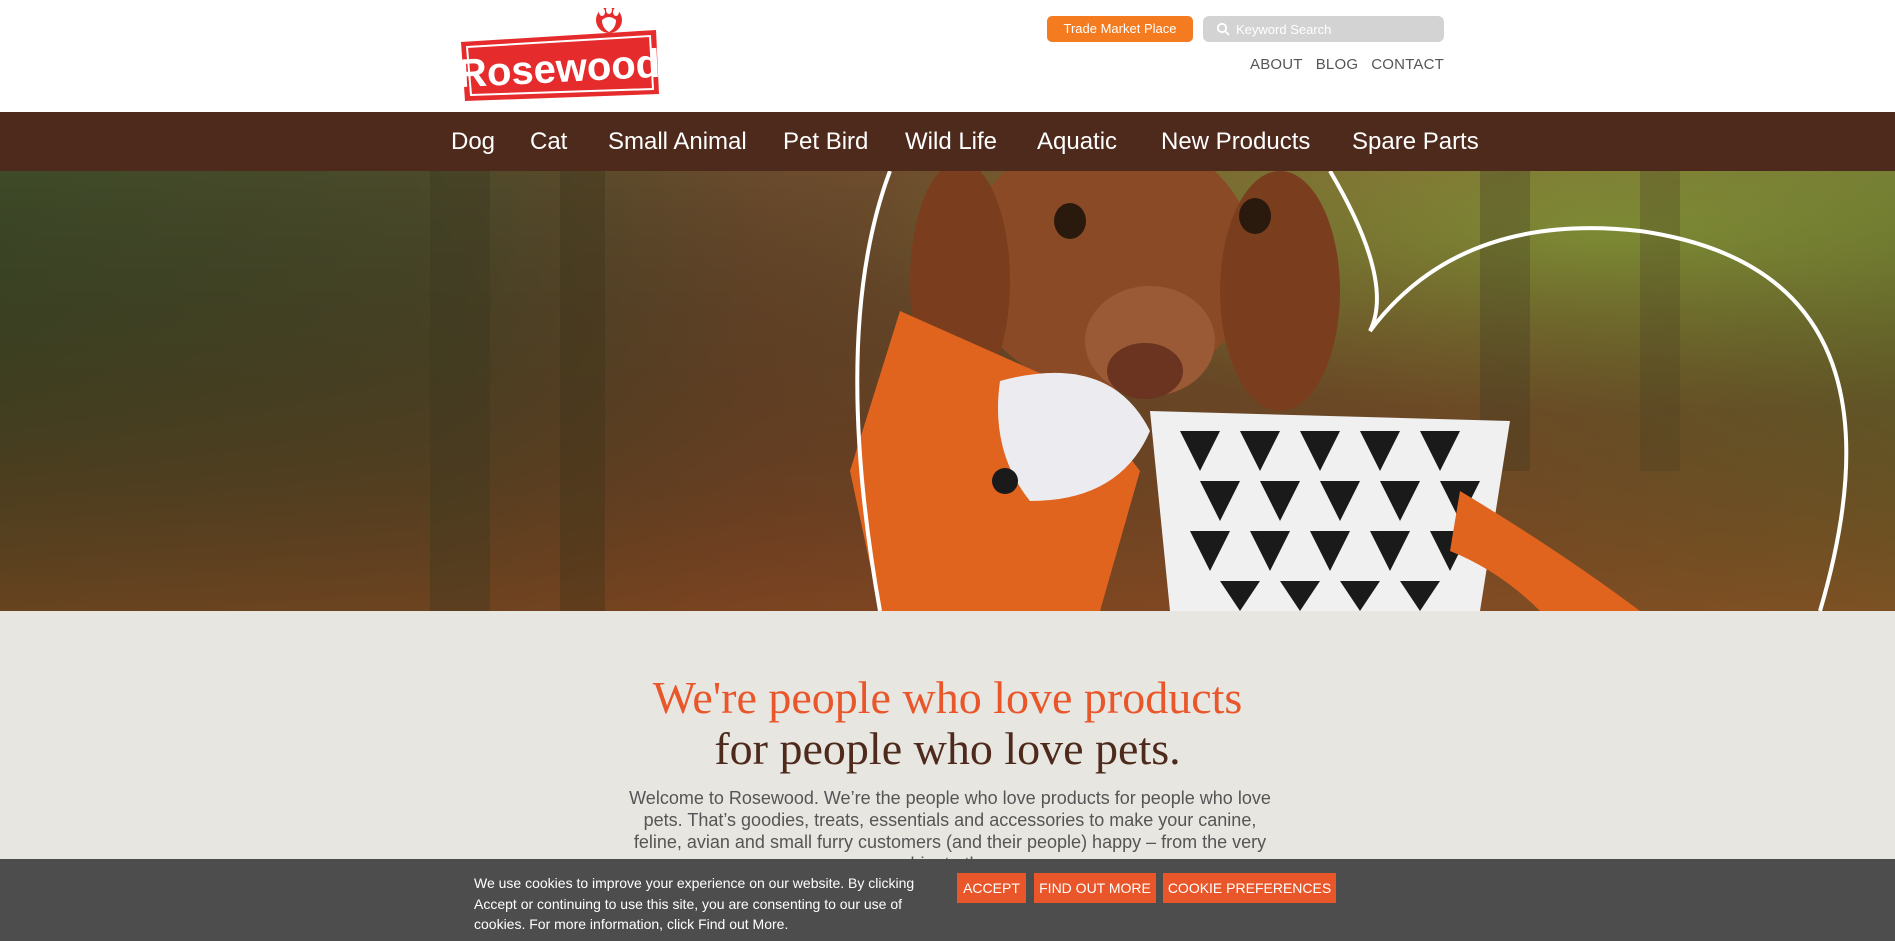 The image size is (1895, 941). Describe the element at coordinates (677, 141) in the screenshot. I see `nav-item-small-animal: Small Animal` at that location.